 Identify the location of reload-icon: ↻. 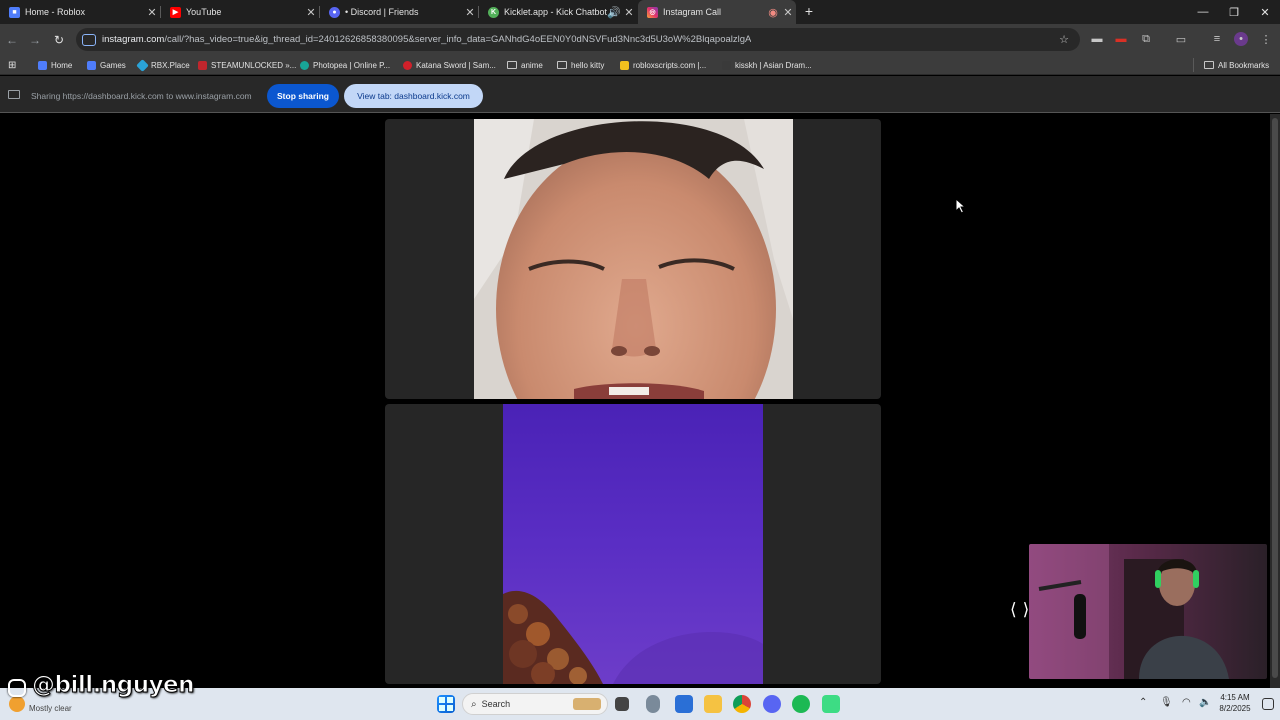
(59, 40).